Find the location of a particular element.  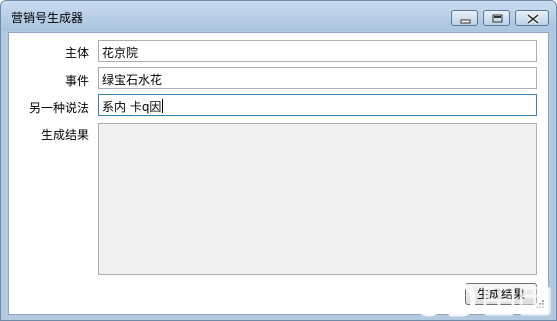

subject-label: 主体 is located at coordinates (76, 53).